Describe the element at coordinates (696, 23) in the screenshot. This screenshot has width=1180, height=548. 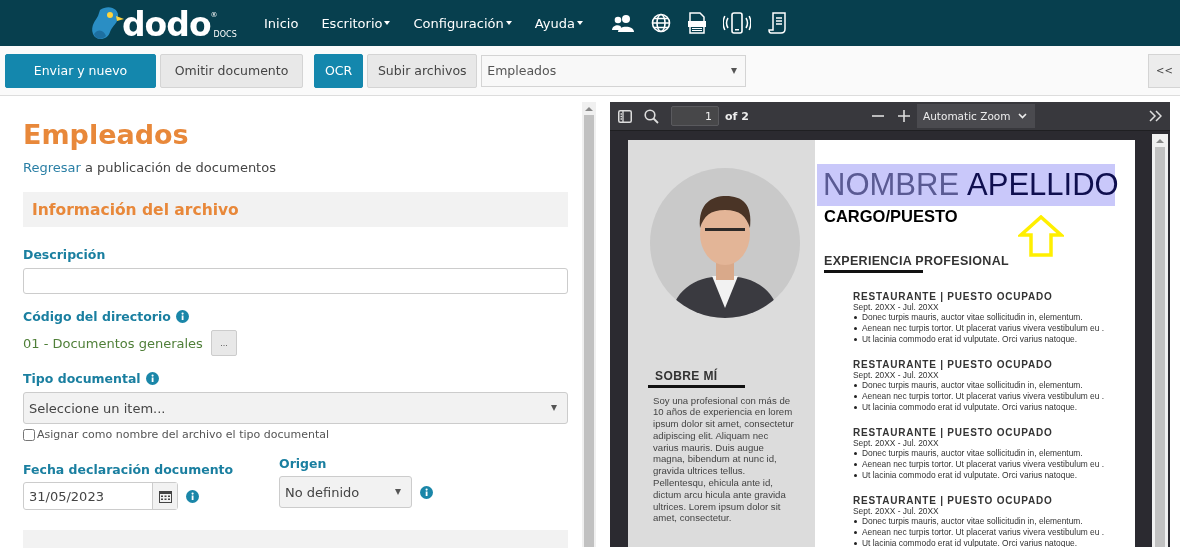
I see `spreadsheet-file-icon` at that location.